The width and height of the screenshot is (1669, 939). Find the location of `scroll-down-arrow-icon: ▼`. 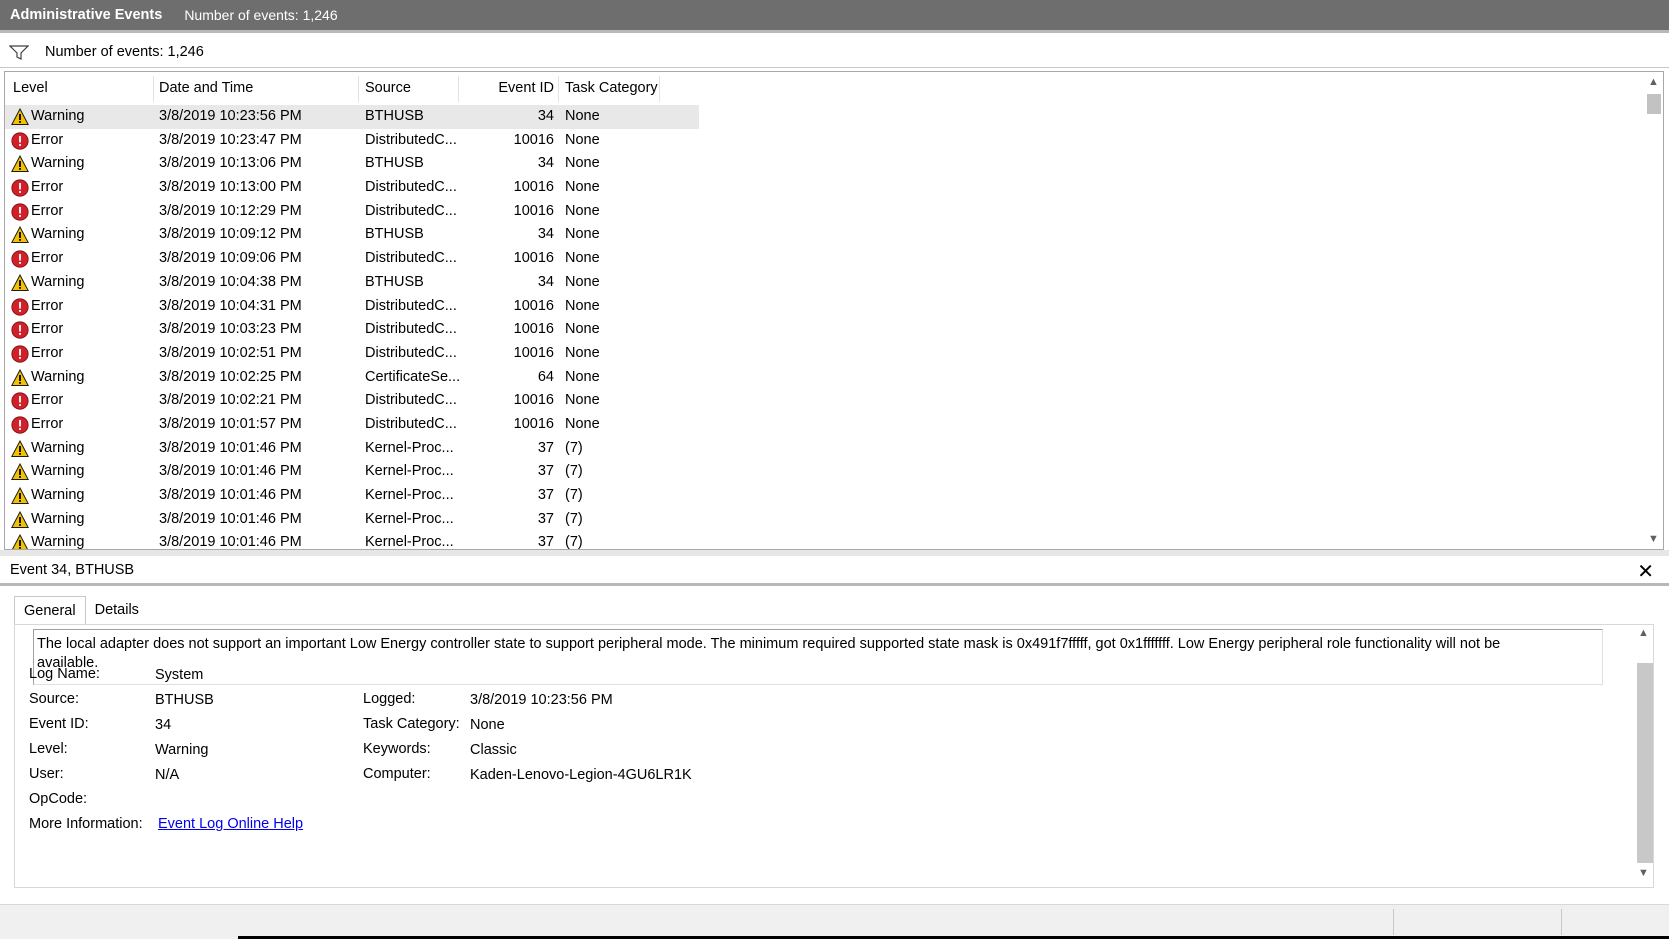

scroll-down-arrow-icon: ▼ is located at coordinates (1653, 539).